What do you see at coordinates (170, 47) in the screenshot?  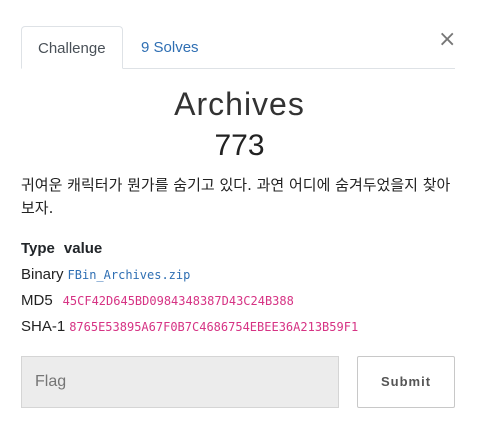 I see `tab-solves: 9 Solves` at bounding box center [170, 47].